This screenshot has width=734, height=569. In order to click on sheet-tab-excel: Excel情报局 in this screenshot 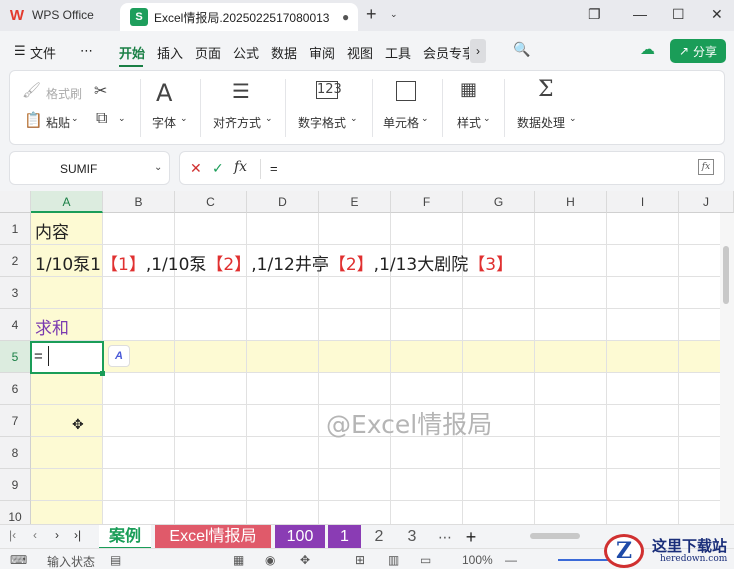, I will do `click(213, 537)`.